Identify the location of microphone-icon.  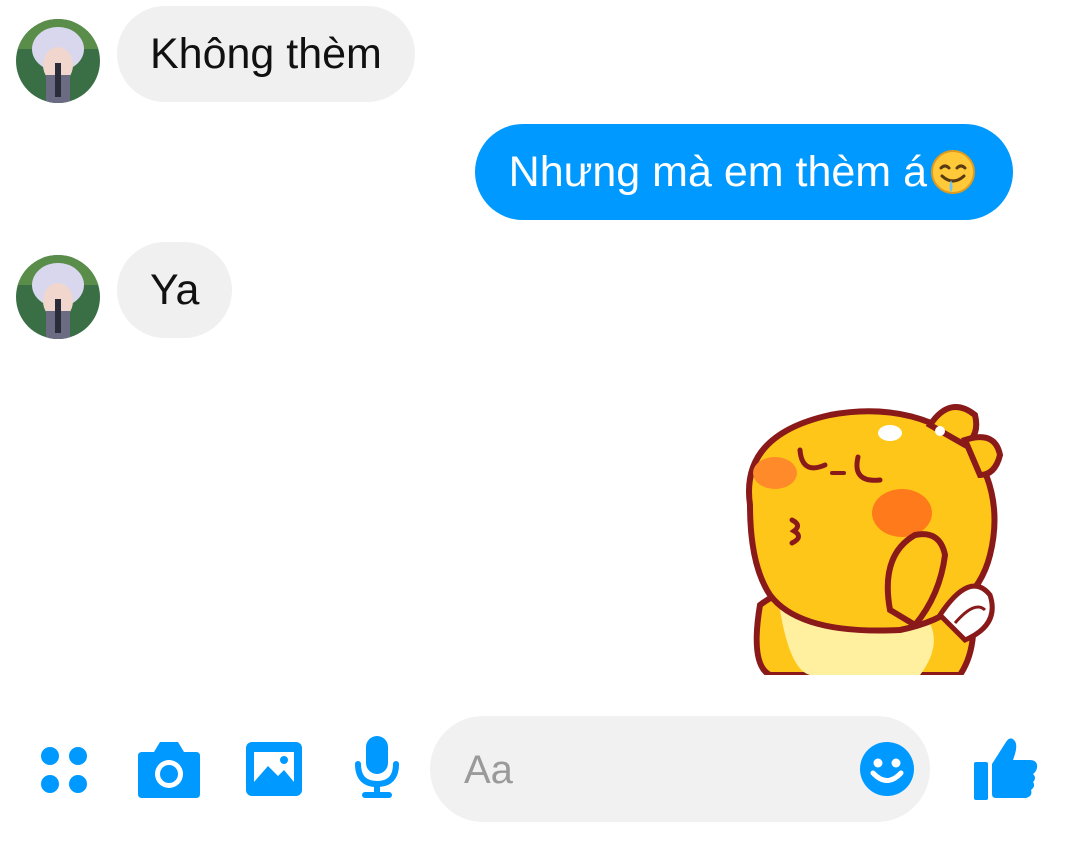
(377, 767).